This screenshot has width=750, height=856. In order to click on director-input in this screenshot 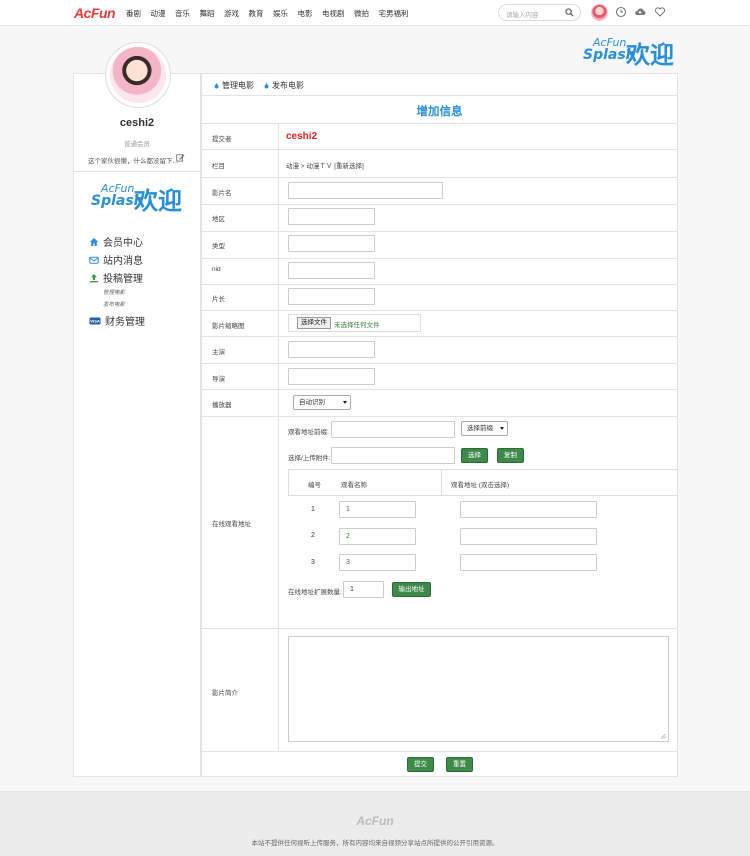, I will do `click(331, 376)`.